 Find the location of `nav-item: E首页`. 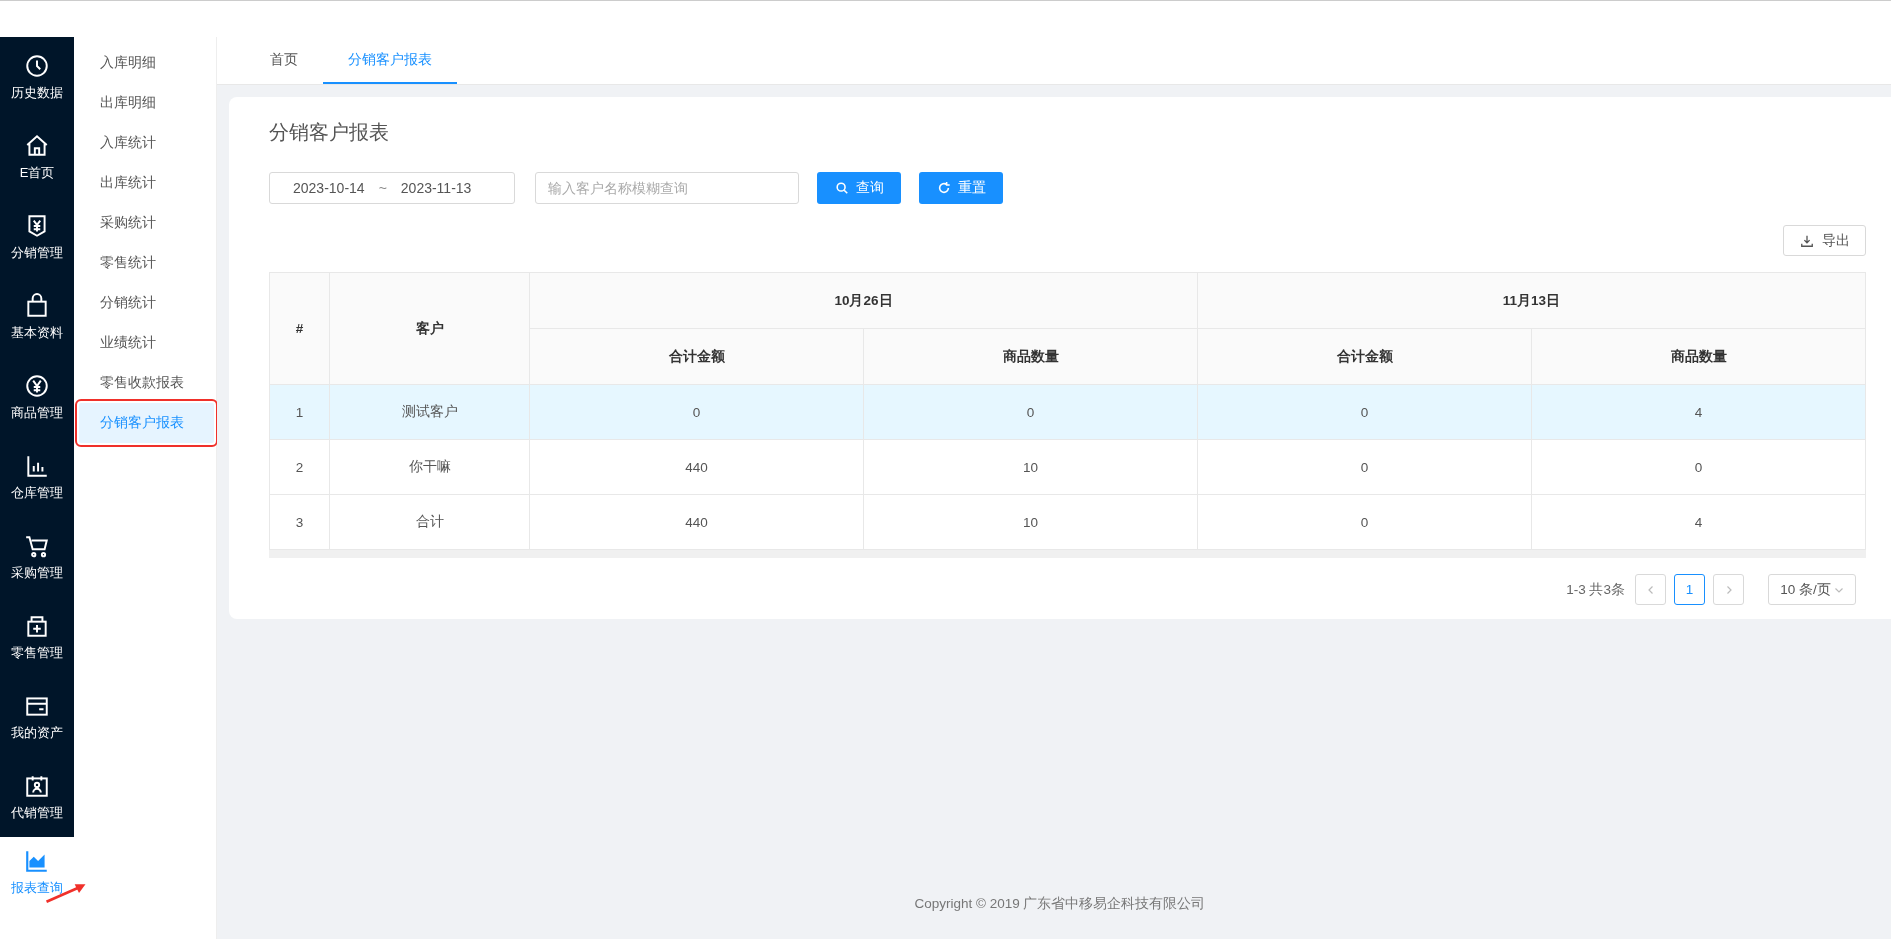

nav-item: E首页 is located at coordinates (37, 157).